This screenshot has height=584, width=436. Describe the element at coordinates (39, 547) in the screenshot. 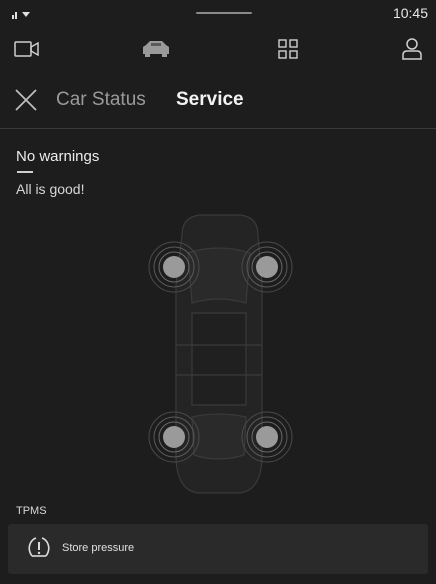

I see `tire-pressure-warning-icon` at that location.